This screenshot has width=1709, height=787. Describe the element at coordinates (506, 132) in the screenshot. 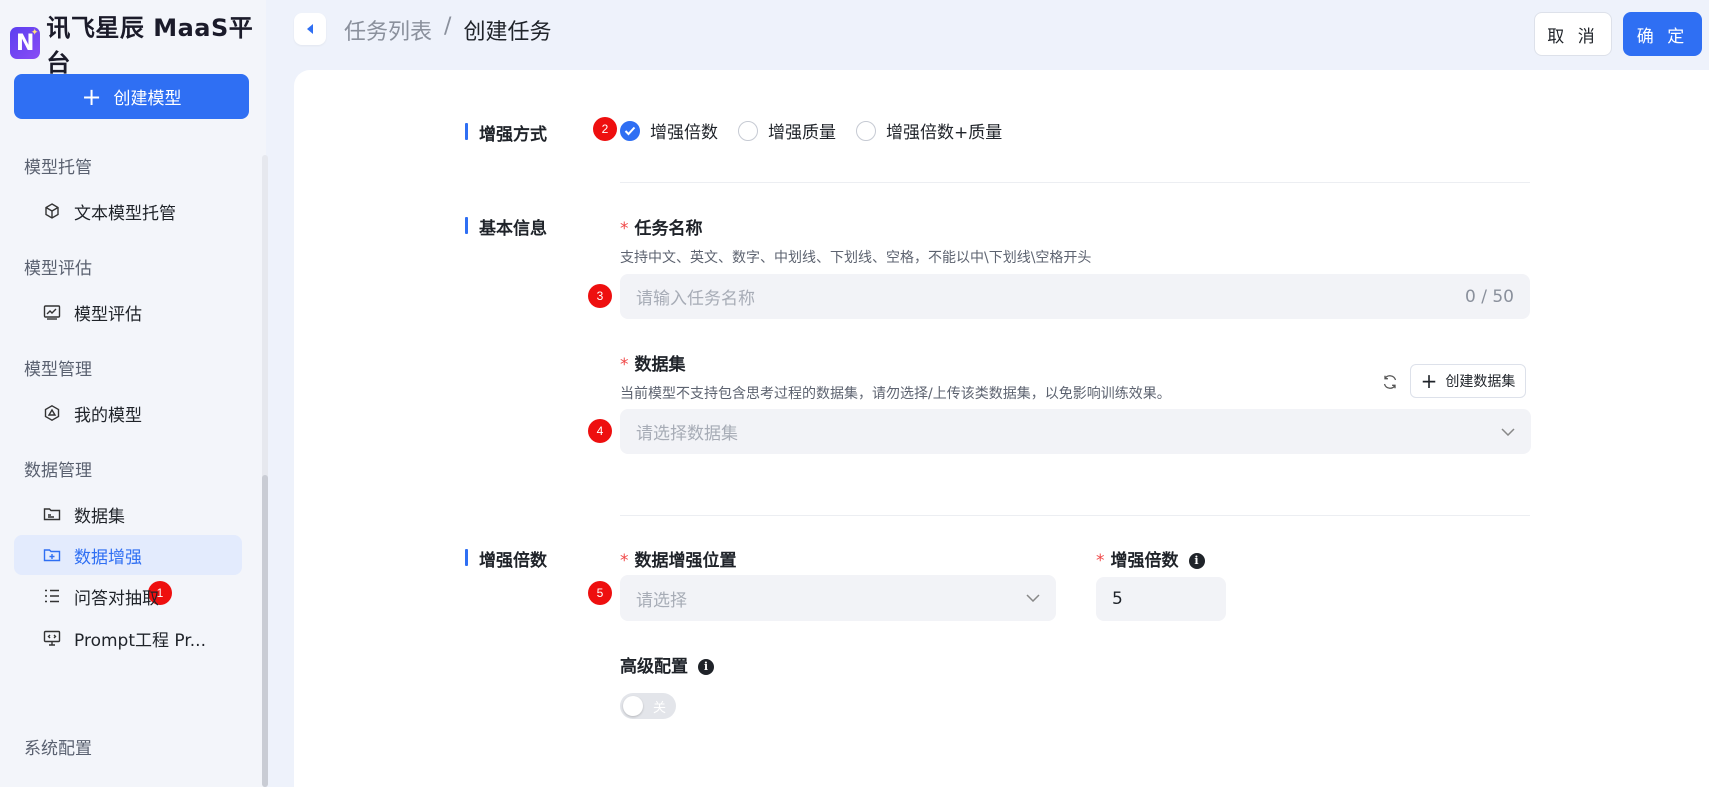

I see `section-title-enhance-method: 增强方式` at that location.